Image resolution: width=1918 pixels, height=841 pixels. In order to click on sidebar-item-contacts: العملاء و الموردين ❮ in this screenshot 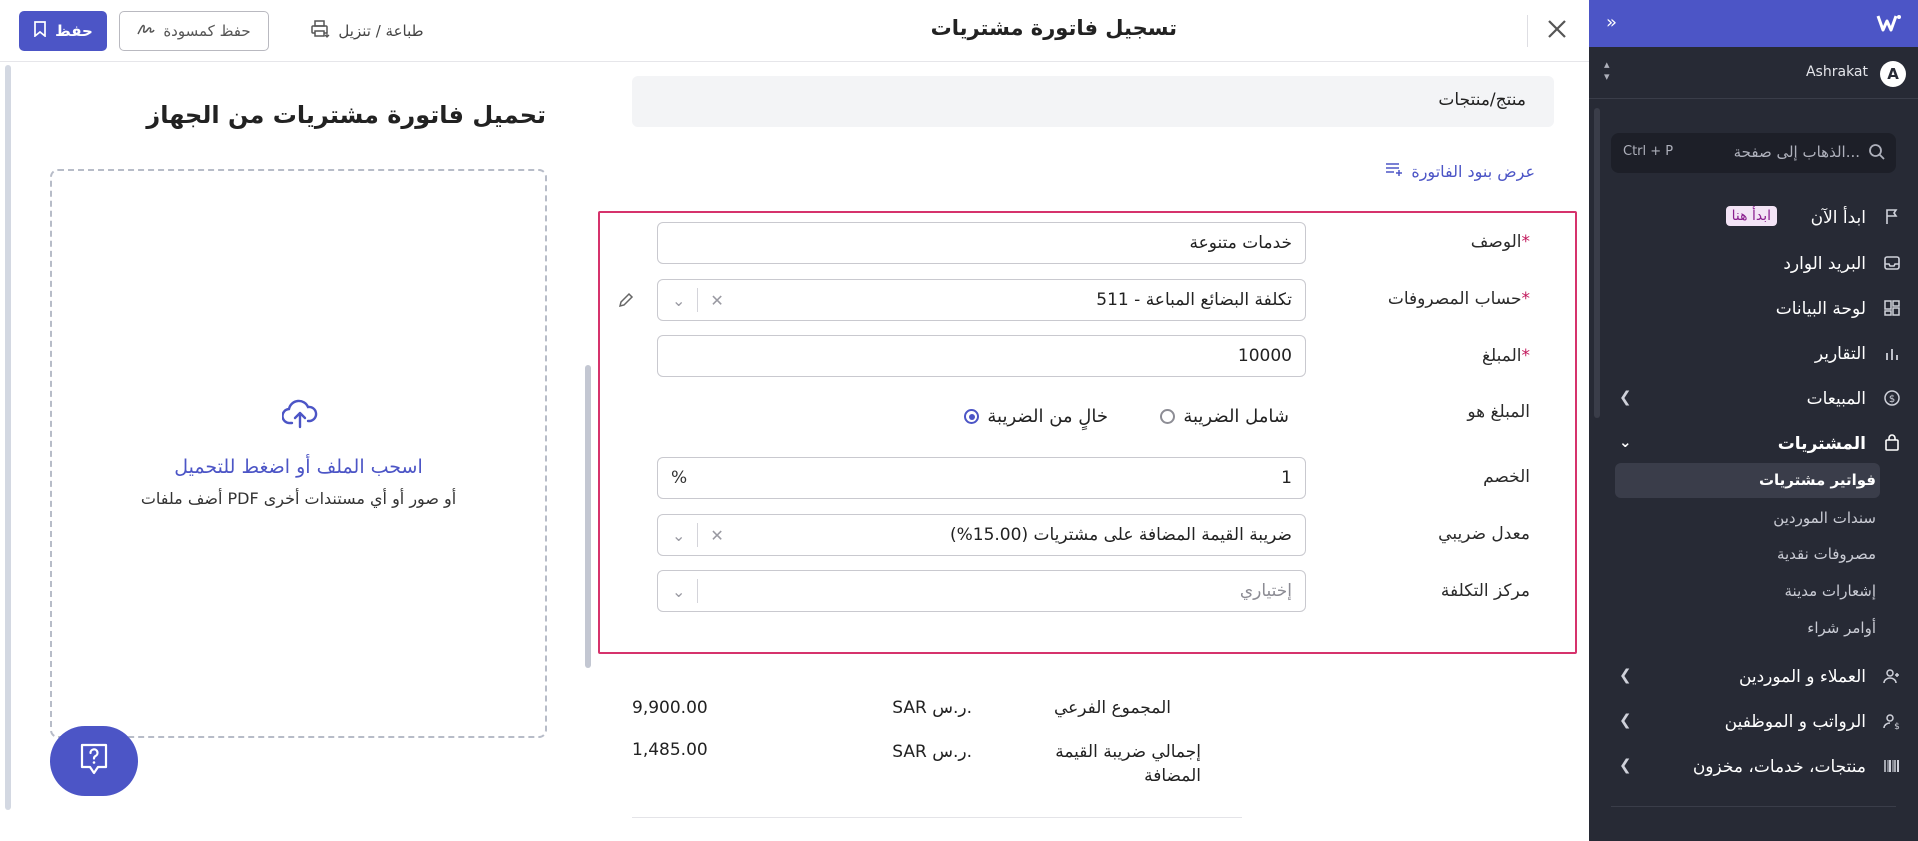, I will do `click(1753, 677)`.